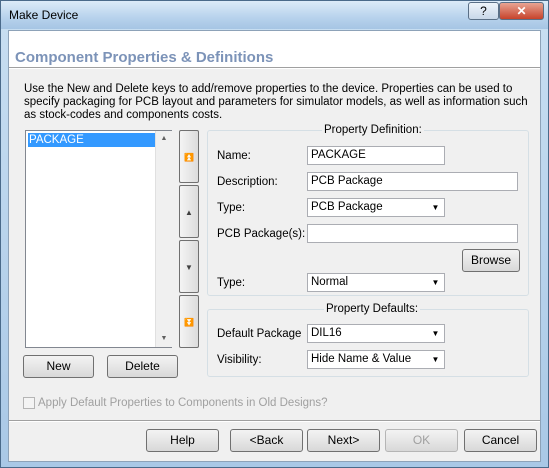  What do you see at coordinates (412, 181) in the screenshot?
I see `description-field: PCB Package` at bounding box center [412, 181].